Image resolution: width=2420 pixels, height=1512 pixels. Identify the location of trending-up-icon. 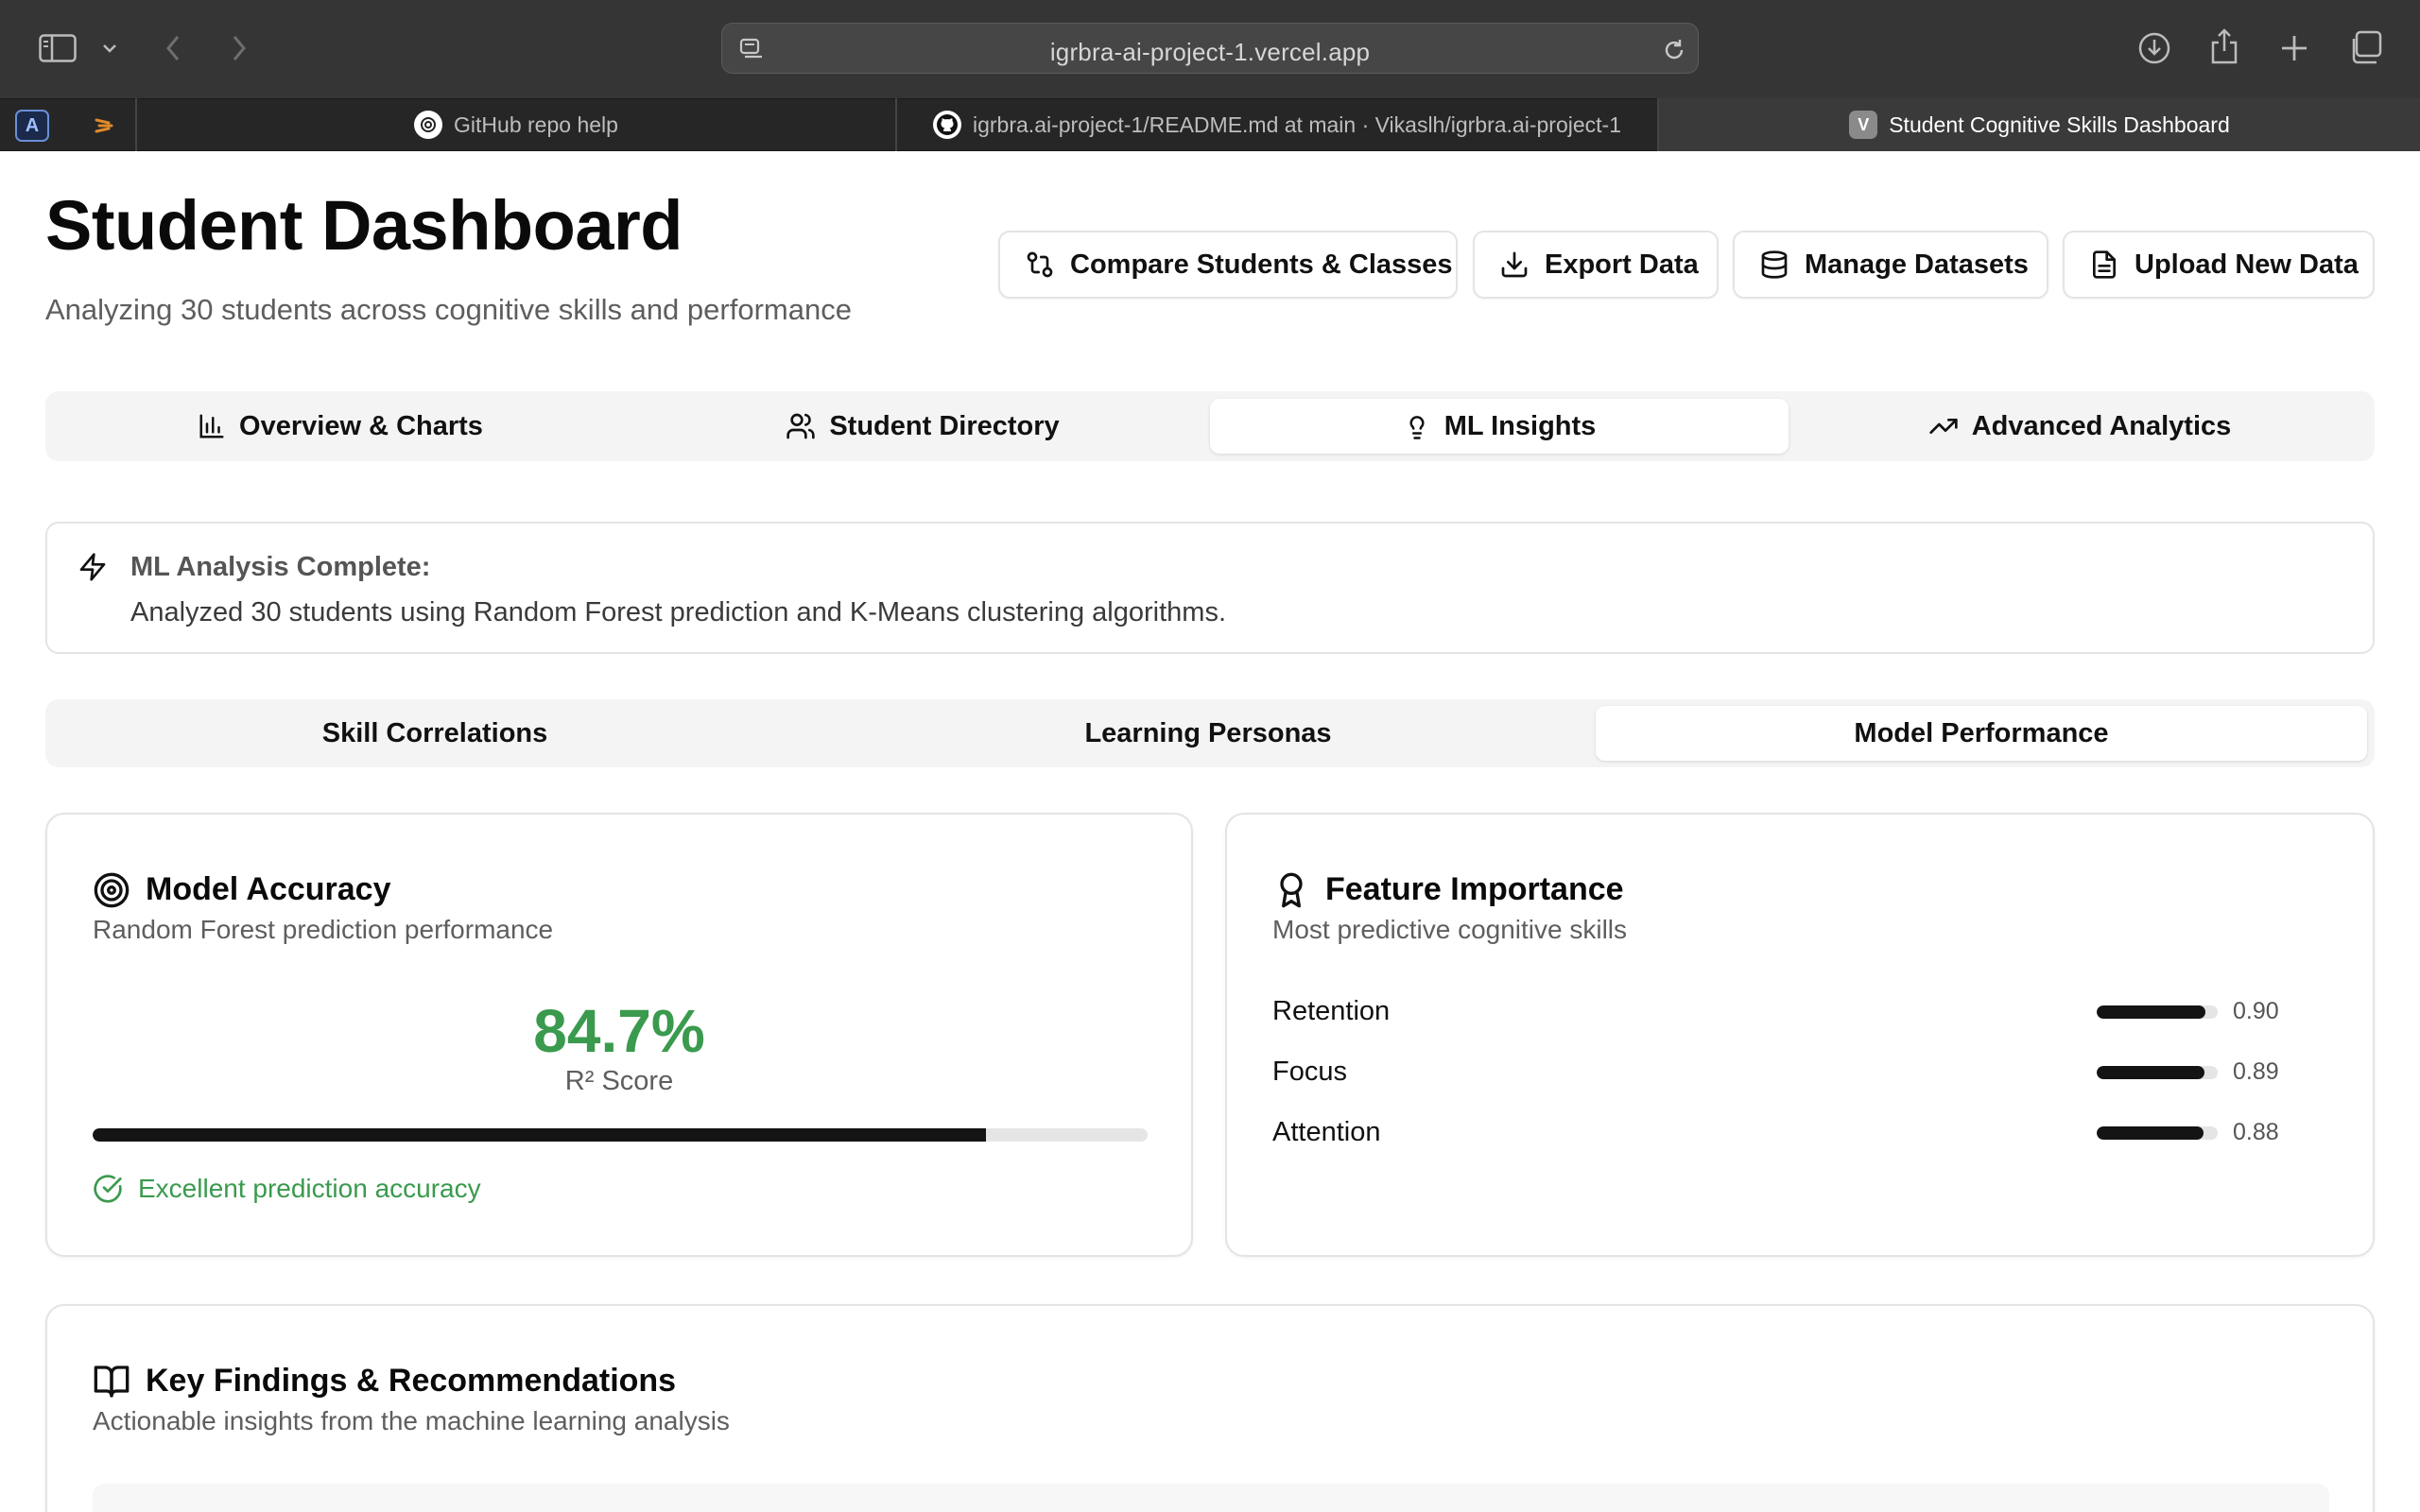
(1943, 426).